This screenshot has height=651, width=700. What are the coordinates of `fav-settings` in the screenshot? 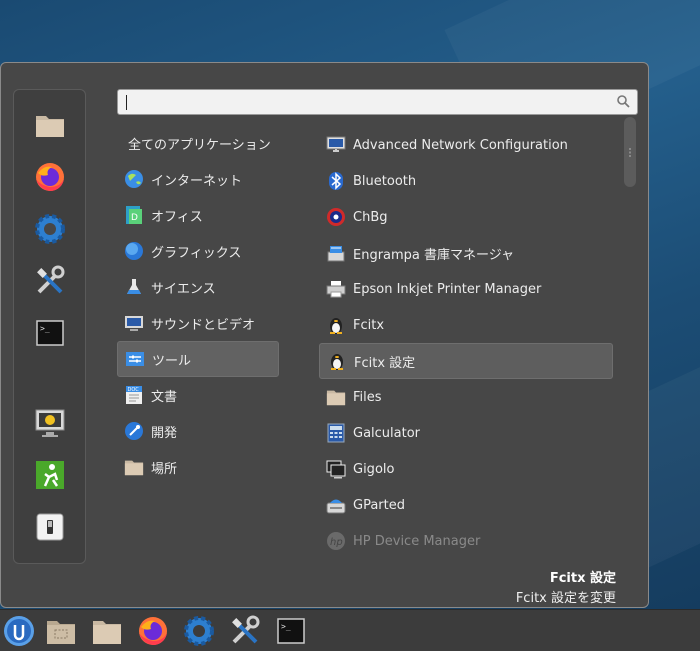 It's located at (50, 229).